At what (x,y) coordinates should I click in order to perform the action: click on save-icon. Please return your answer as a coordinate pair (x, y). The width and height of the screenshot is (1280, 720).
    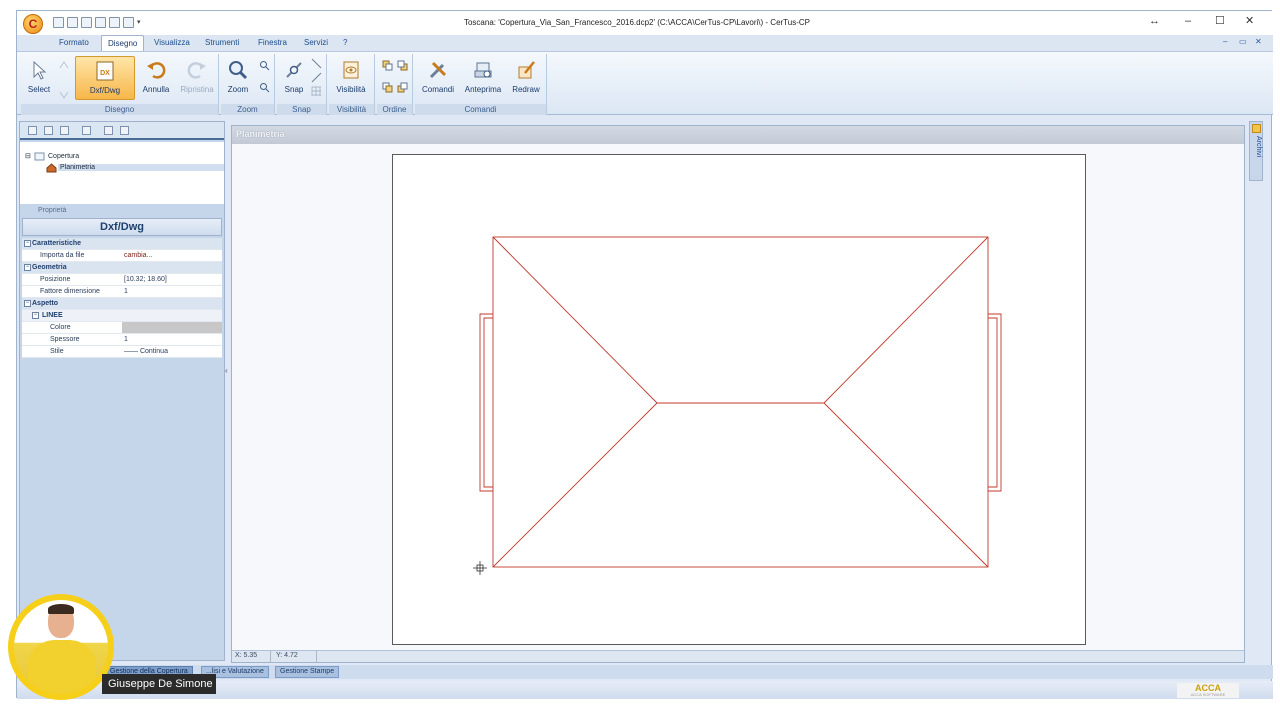
    Looking at the image, I should click on (100, 22).